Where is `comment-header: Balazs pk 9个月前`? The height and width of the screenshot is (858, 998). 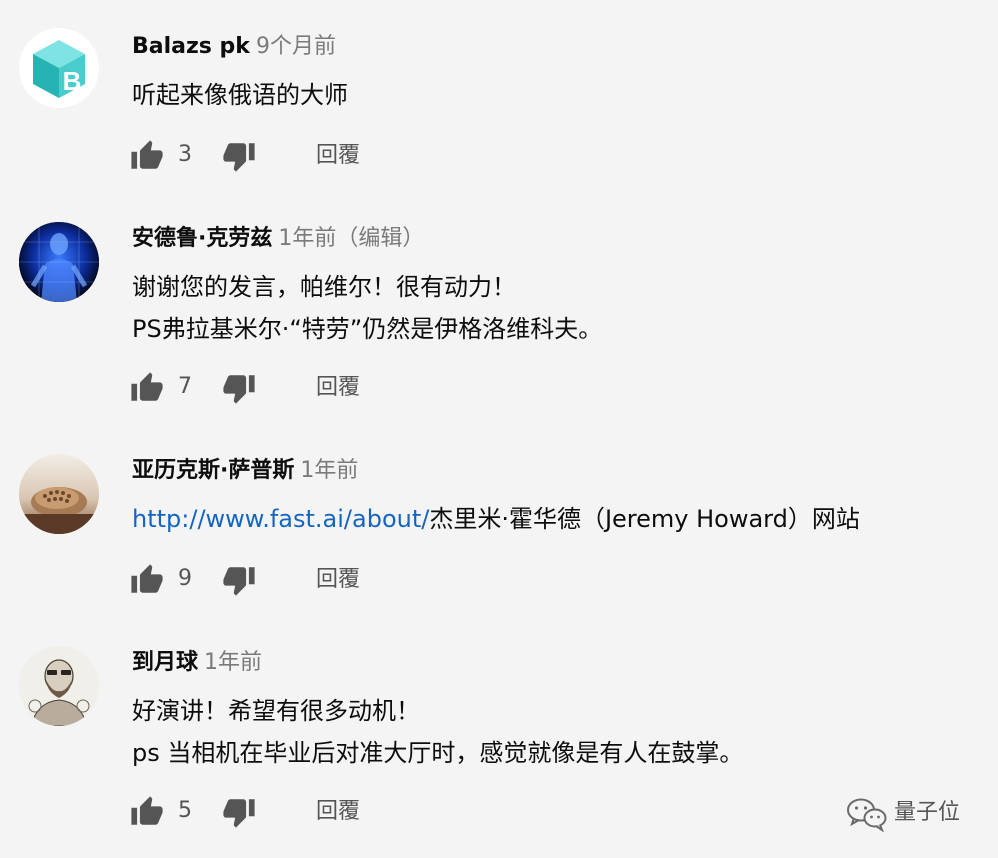
comment-header: Balazs pk 9个月前 is located at coordinates (234, 47).